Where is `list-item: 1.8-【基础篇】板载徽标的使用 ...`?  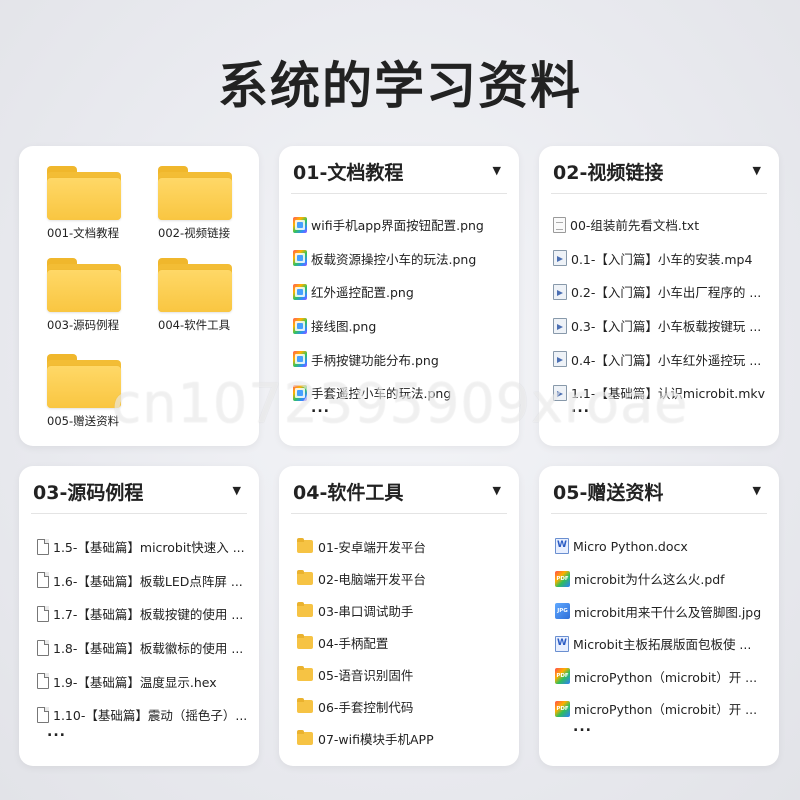
list-item: 1.8-【基础篇】板载徽标的使用 ... is located at coordinates (143, 648).